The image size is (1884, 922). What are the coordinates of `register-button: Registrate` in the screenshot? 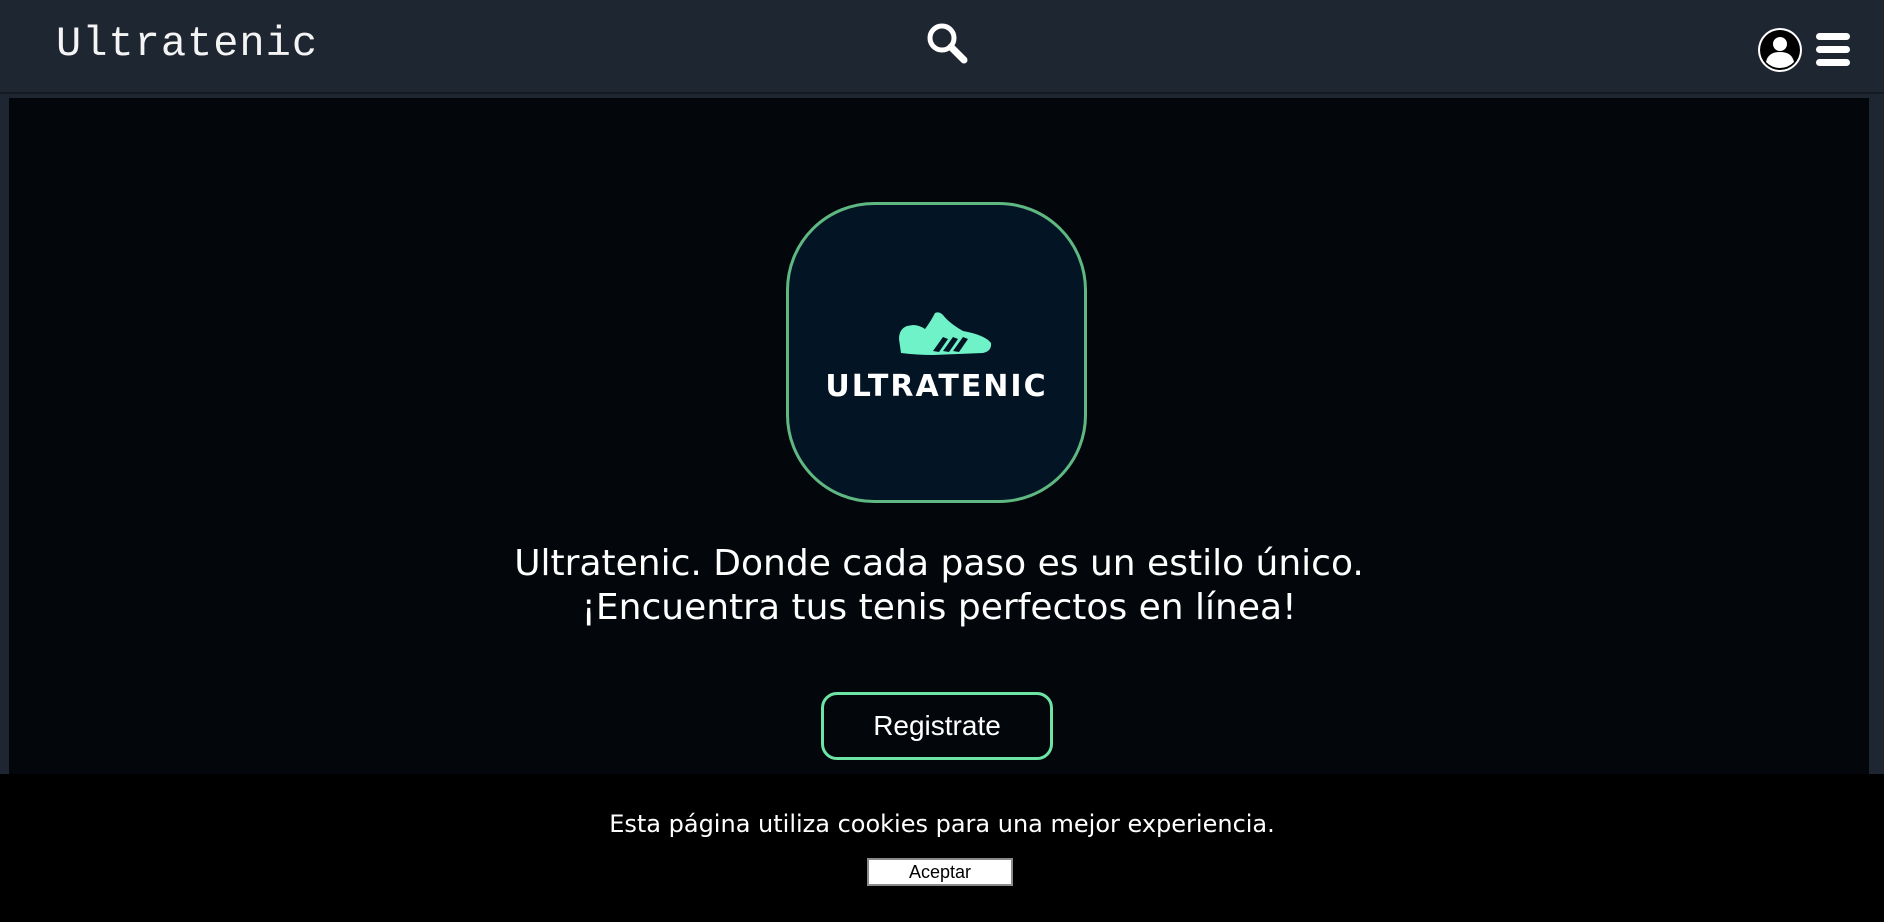 It's located at (937, 726).